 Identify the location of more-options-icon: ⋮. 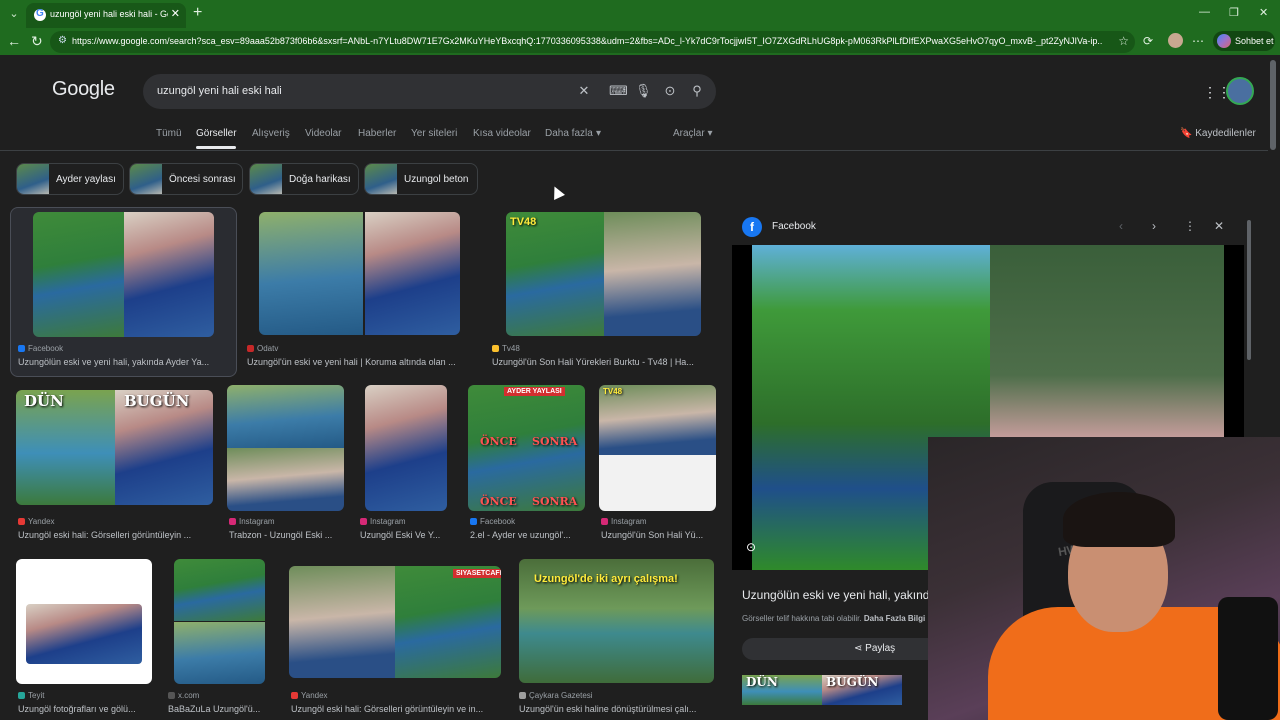
(1190, 226).